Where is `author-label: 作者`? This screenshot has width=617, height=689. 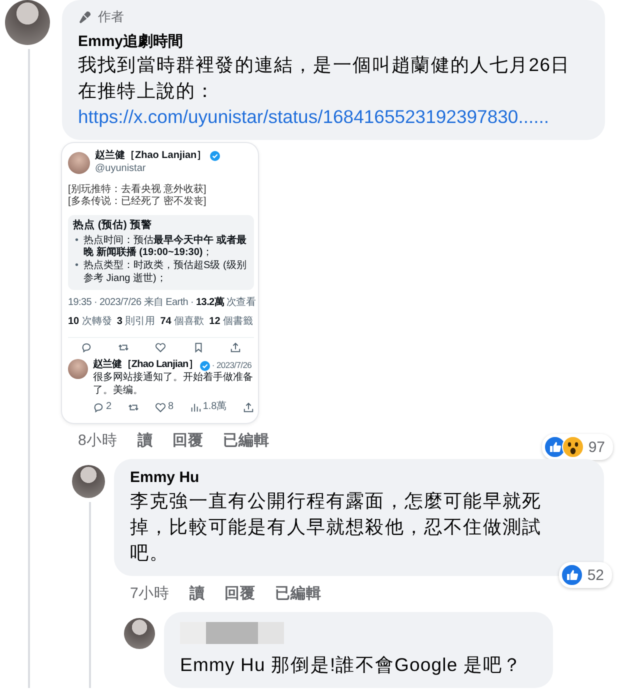 author-label: 作者 is located at coordinates (111, 17).